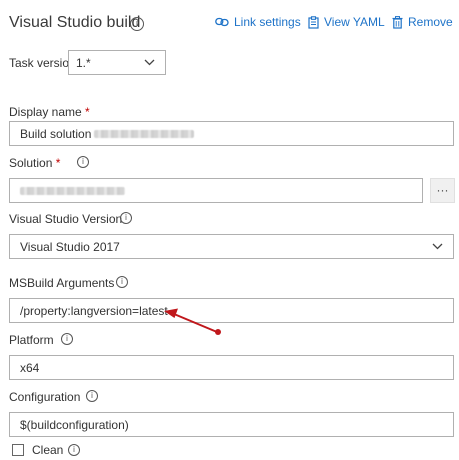  Describe the element at coordinates (313, 22) in the screenshot. I see `clipboard-icon` at that location.